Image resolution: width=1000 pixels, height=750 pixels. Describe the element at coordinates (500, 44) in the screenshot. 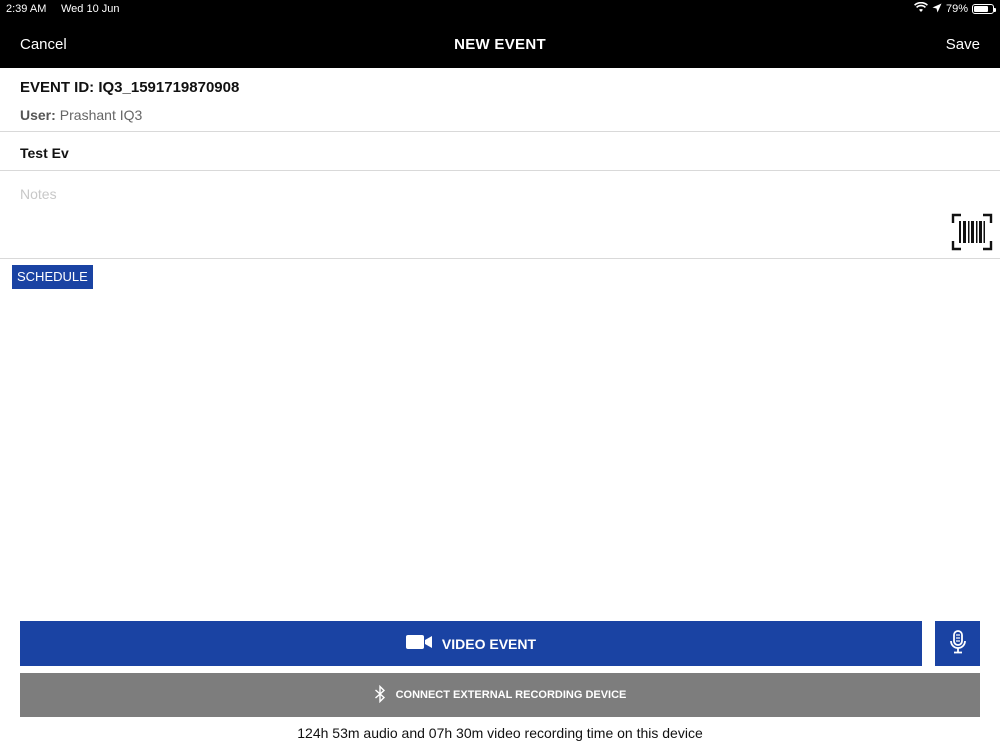

I see `page-title: NEW EVENT` at that location.